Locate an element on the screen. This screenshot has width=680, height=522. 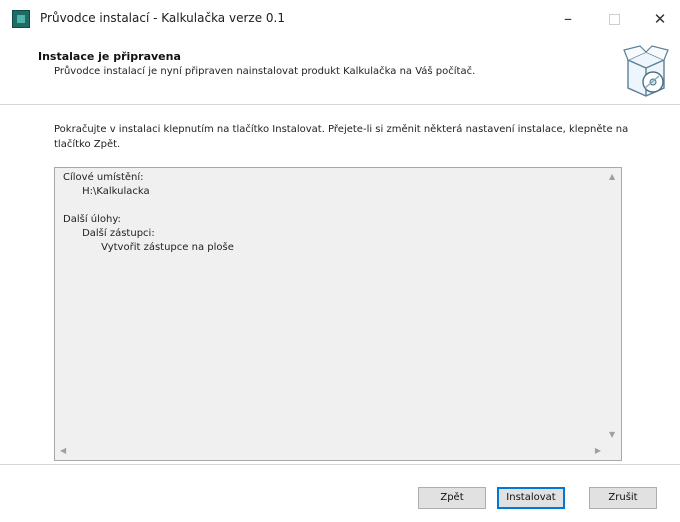
summary-line: Cílové umístění: is located at coordinates (103, 177).